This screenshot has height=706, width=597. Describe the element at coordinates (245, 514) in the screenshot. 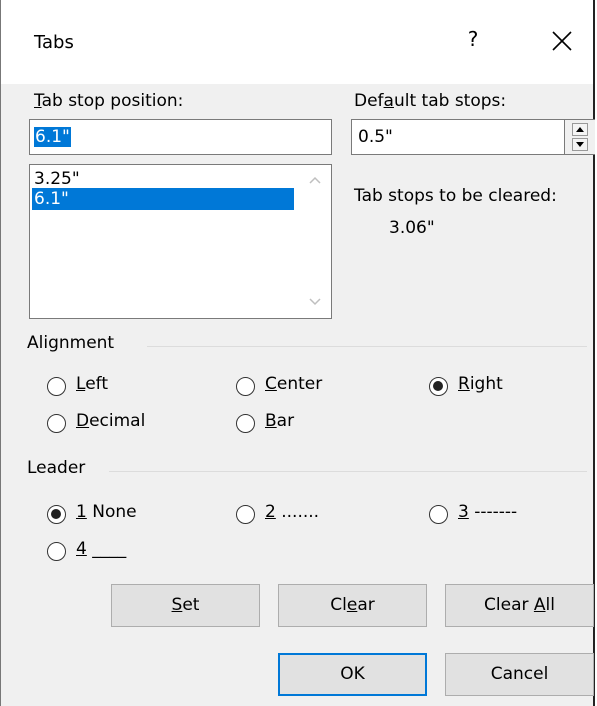

I see `leader-dots-radio` at that location.